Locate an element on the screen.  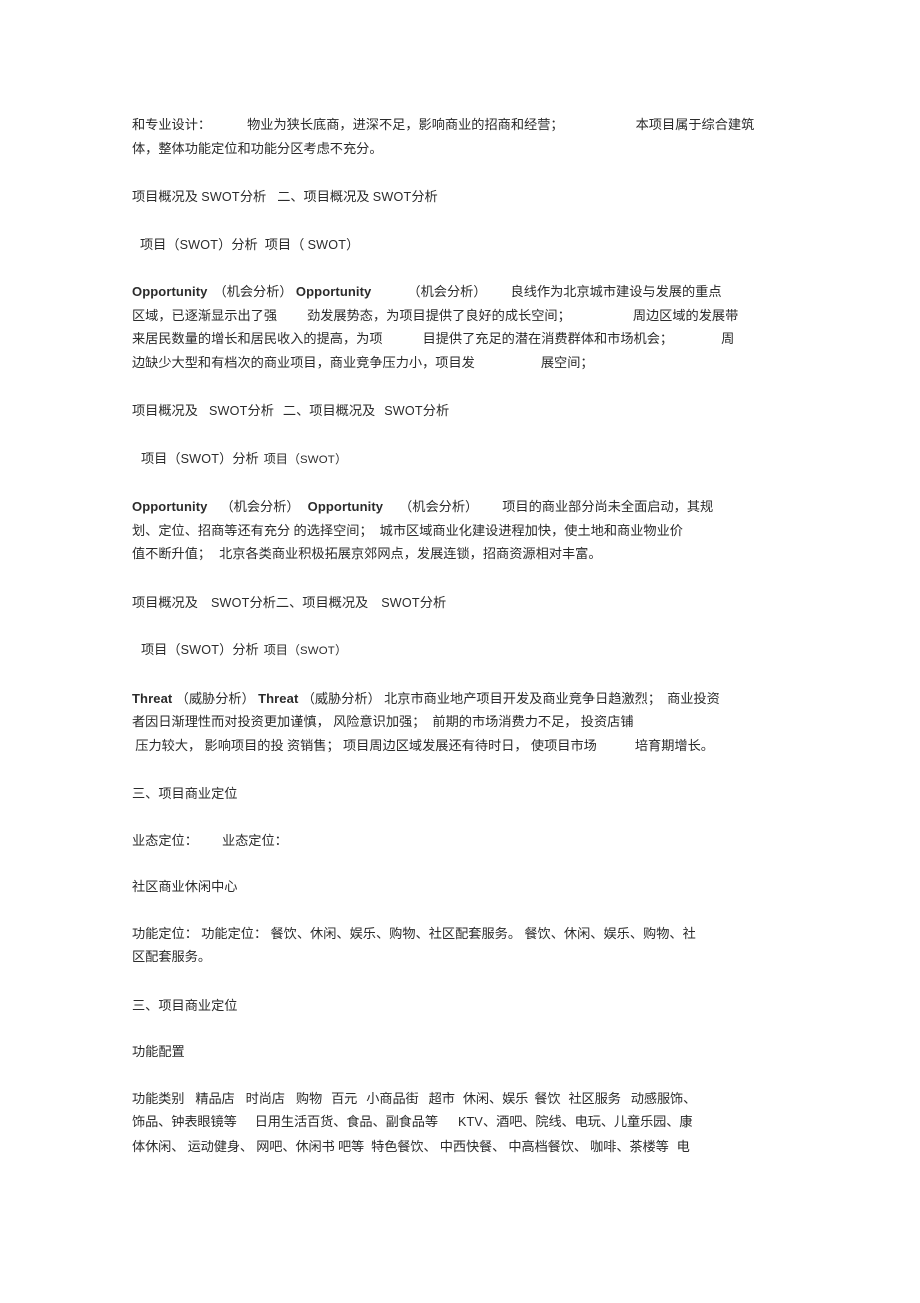
subheading3-part-d: ） is located at coordinates (341, 650).